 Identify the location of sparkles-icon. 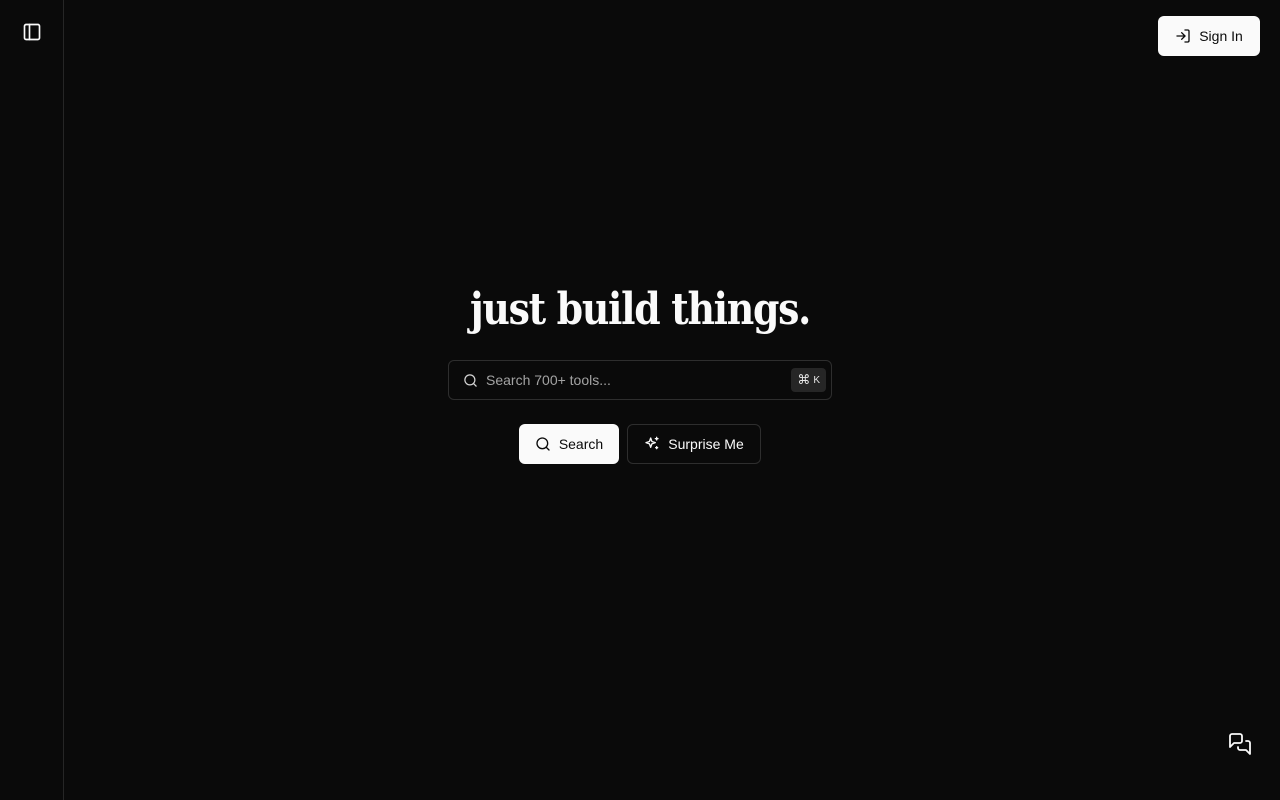
(652, 444).